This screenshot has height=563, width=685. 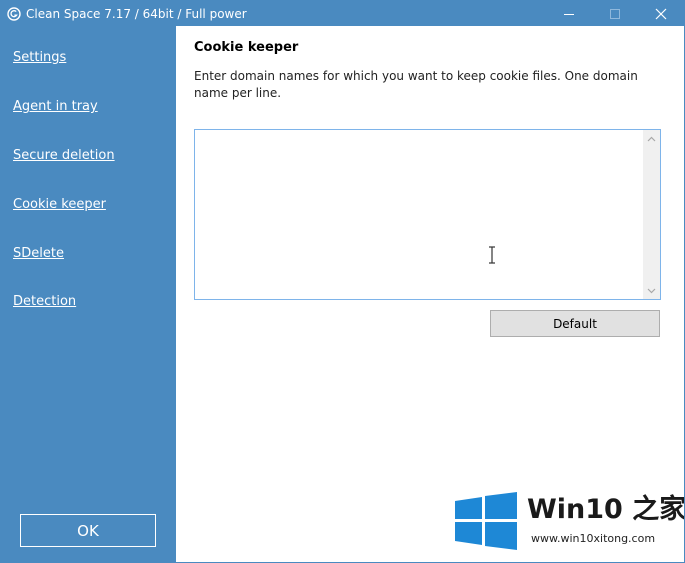 What do you see at coordinates (575, 323) in the screenshot?
I see `default-button: Default` at bounding box center [575, 323].